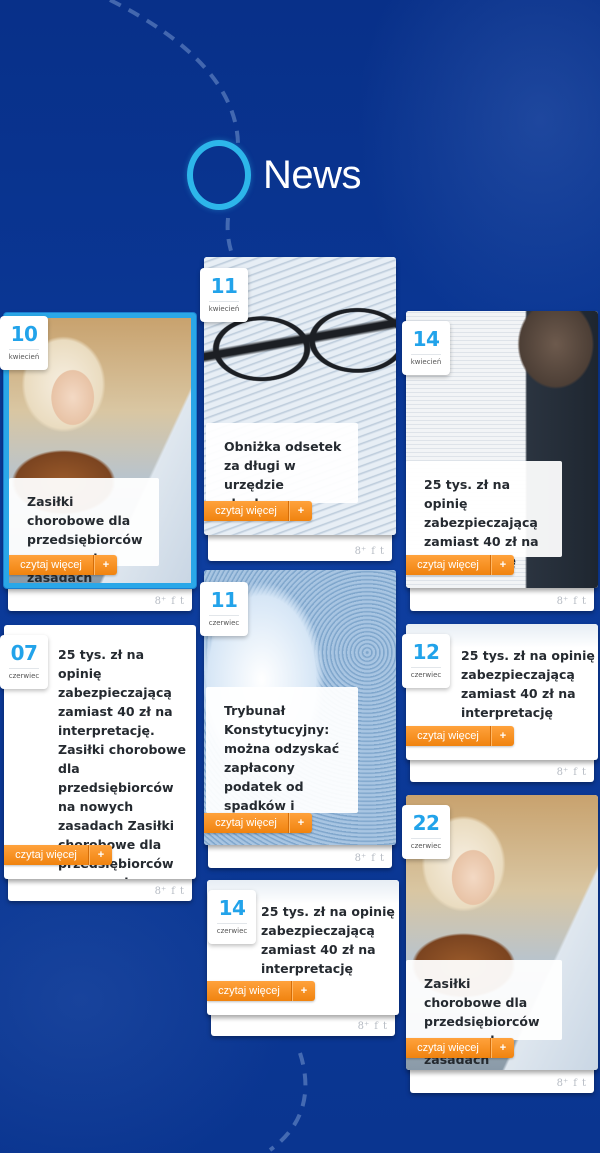  What do you see at coordinates (232, 917) in the screenshot?
I see `date-badge: 14 czerwiec` at bounding box center [232, 917].